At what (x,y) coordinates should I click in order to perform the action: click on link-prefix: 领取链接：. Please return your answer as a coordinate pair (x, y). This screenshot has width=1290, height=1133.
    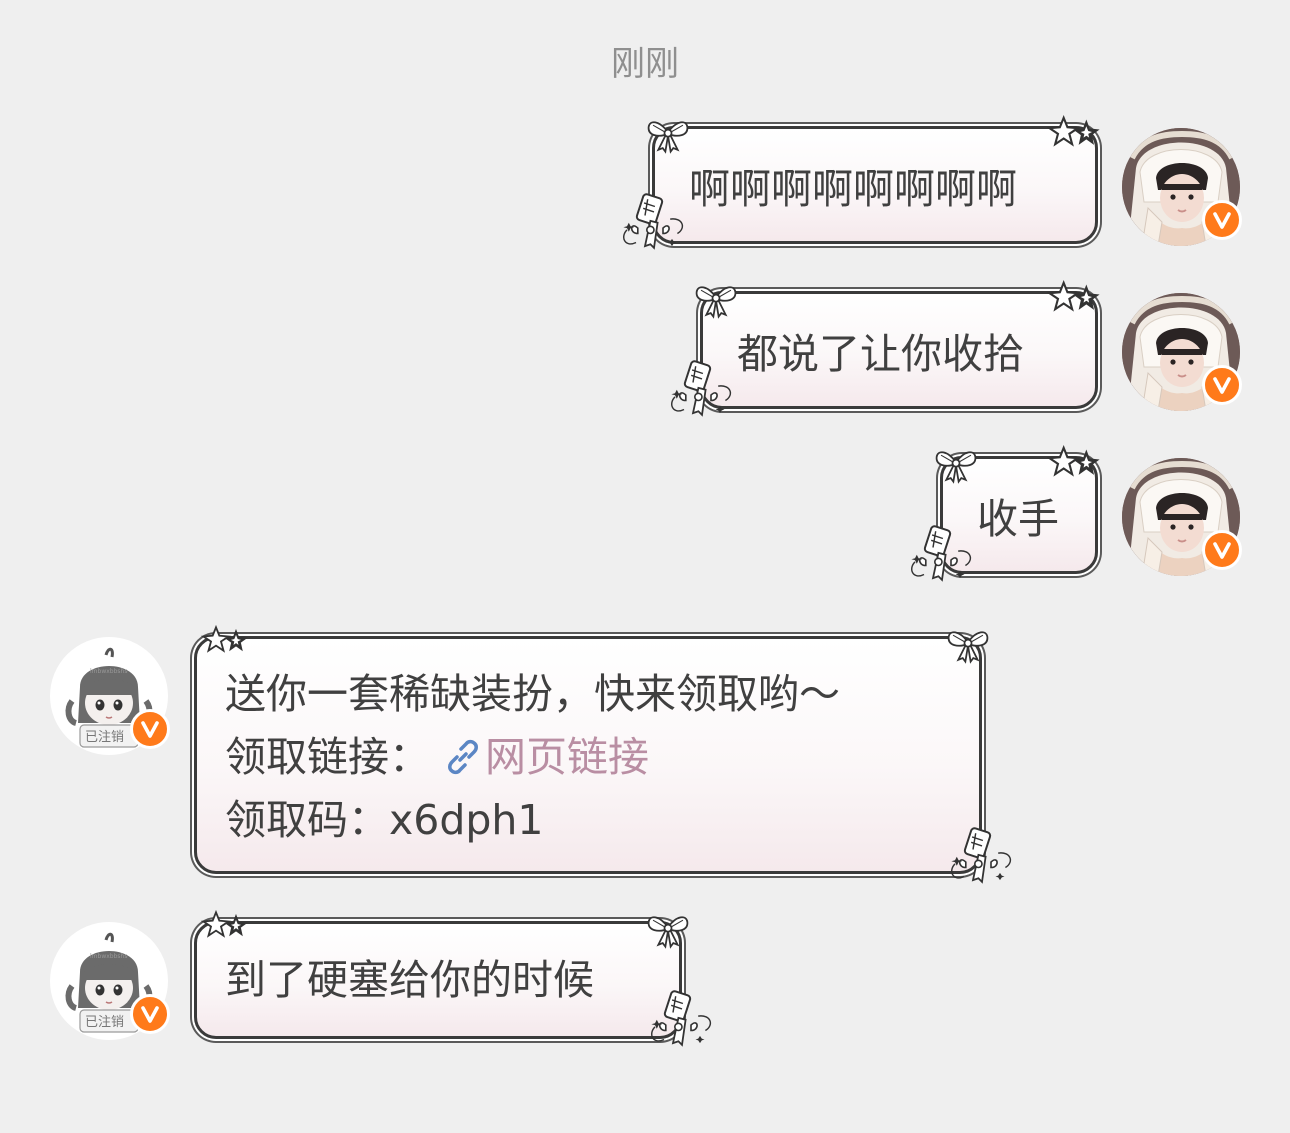
    Looking at the image, I should click on (327, 757).